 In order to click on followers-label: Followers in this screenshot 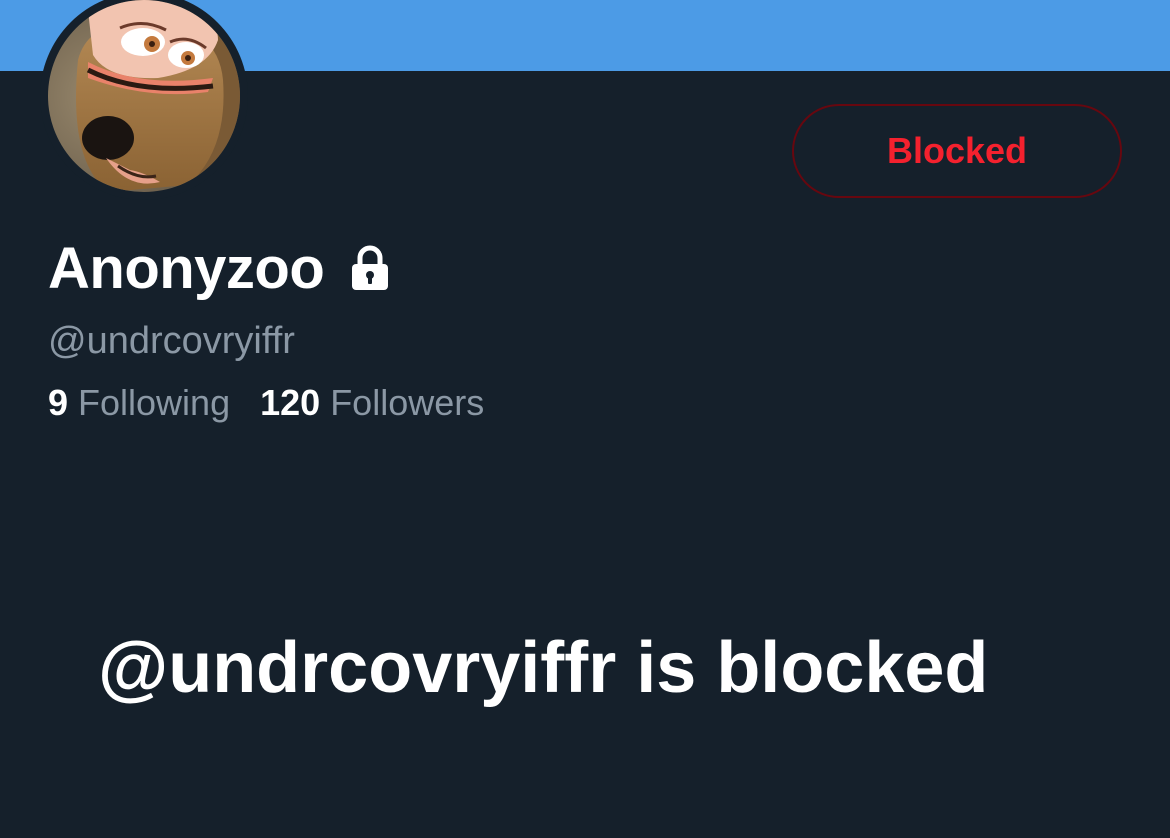, I will do `click(407, 402)`.